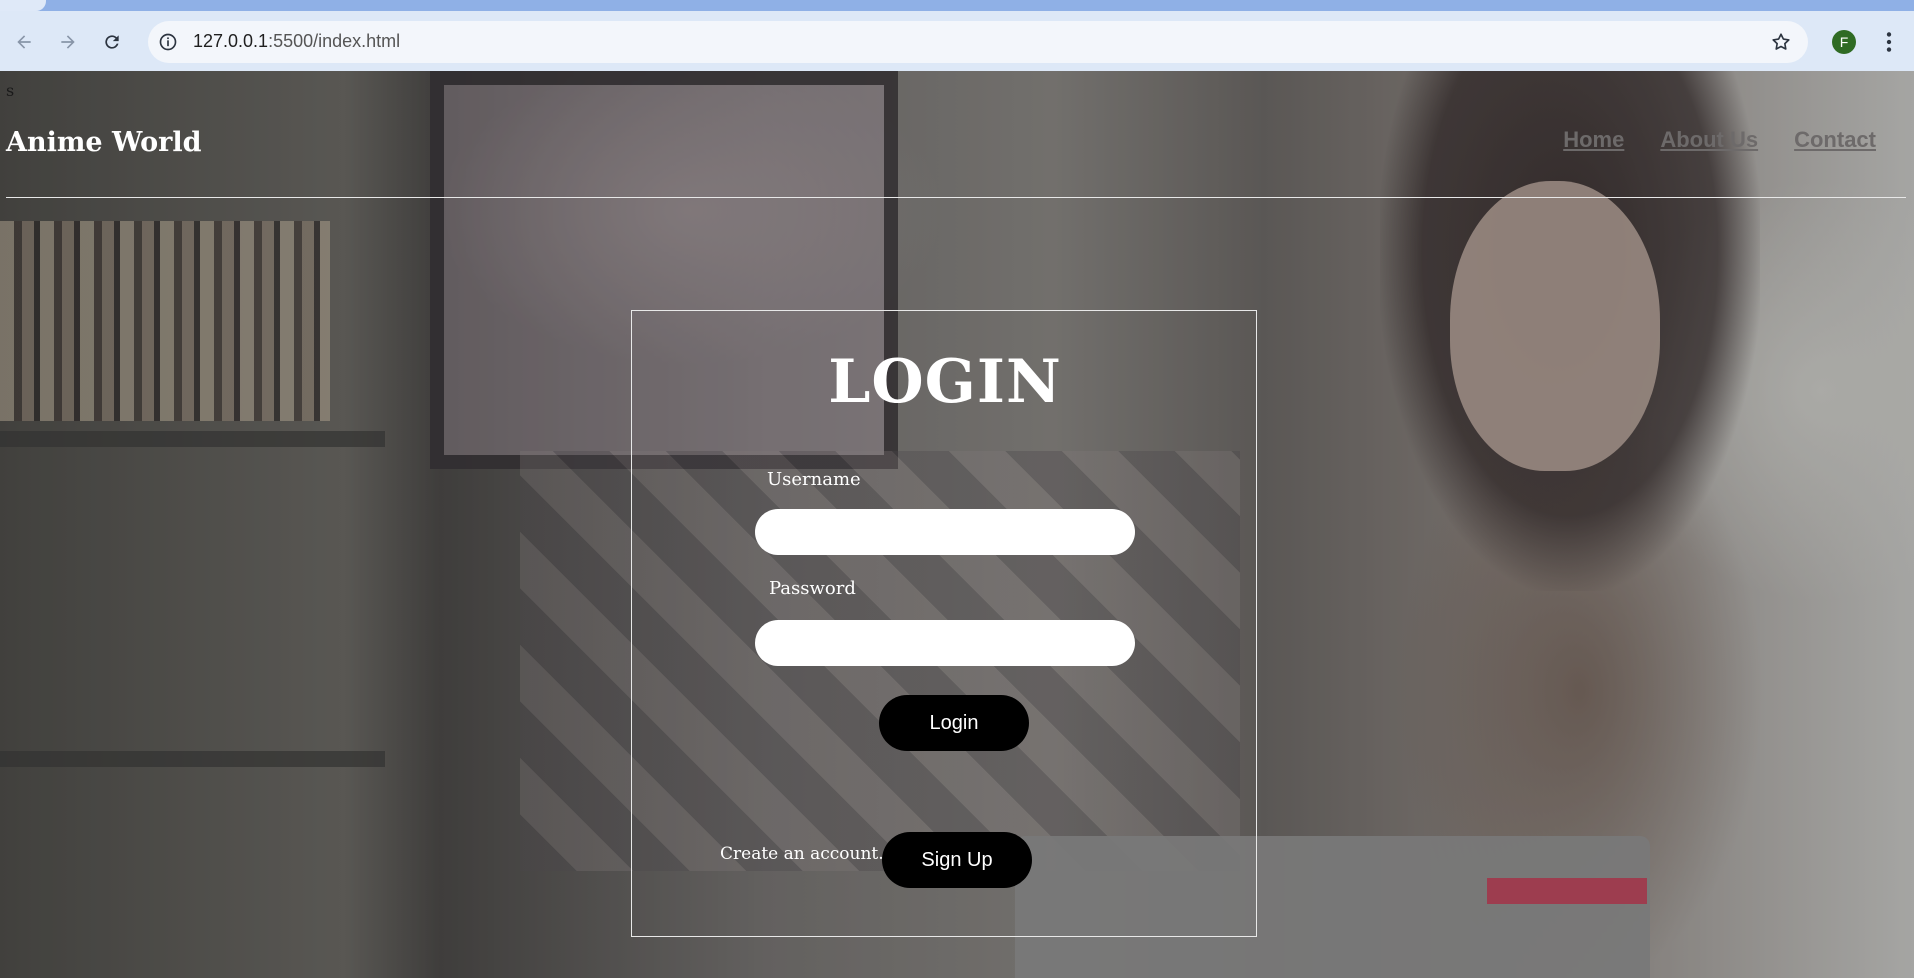  What do you see at coordinates (978, 42) in the screenshot?
I see `address-bar: 127.0.0.1:5500/index.html` at bounding box center [978, 42].